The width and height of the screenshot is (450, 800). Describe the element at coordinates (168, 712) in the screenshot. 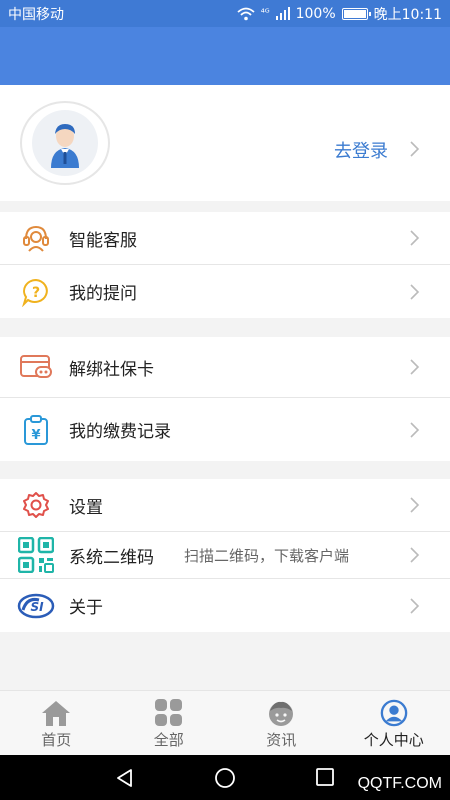

I see `grid-icon` at that location.